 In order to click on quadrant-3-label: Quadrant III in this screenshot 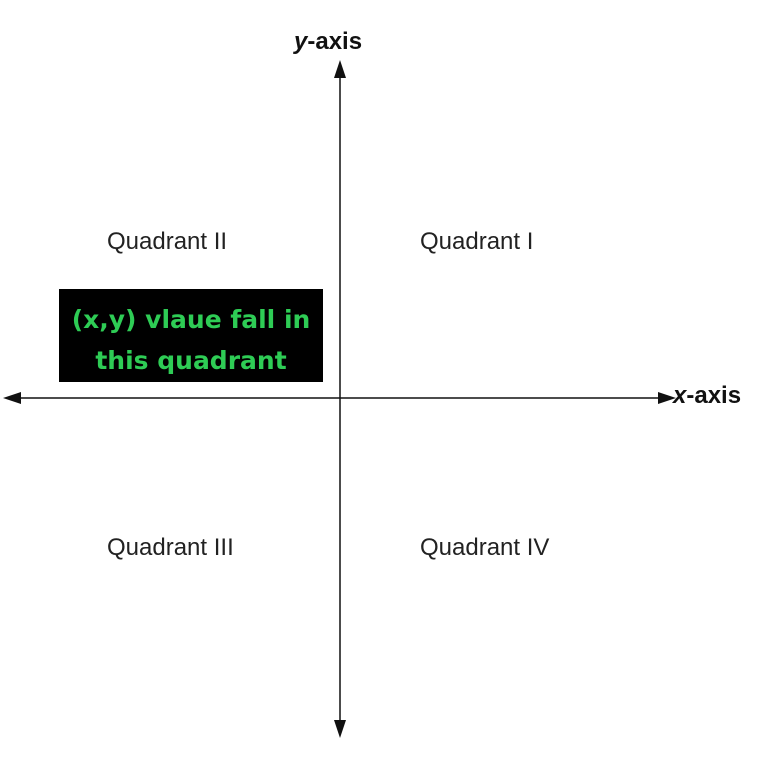, I will do `click(170, 547)`.